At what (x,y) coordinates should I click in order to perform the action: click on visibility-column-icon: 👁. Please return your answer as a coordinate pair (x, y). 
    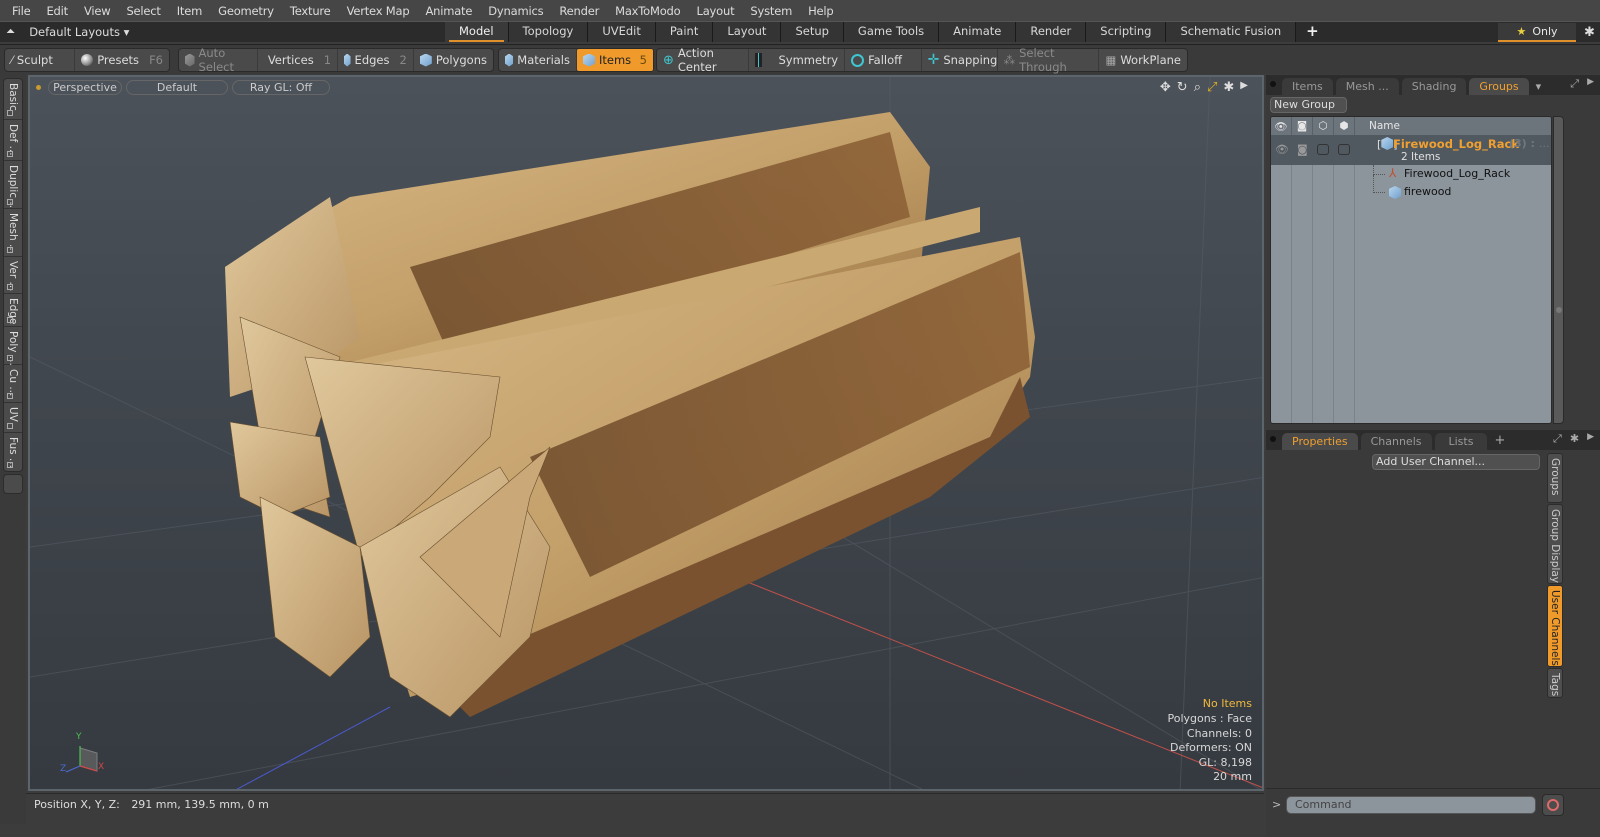
    Looking at the image, I should click on (1281, 126).